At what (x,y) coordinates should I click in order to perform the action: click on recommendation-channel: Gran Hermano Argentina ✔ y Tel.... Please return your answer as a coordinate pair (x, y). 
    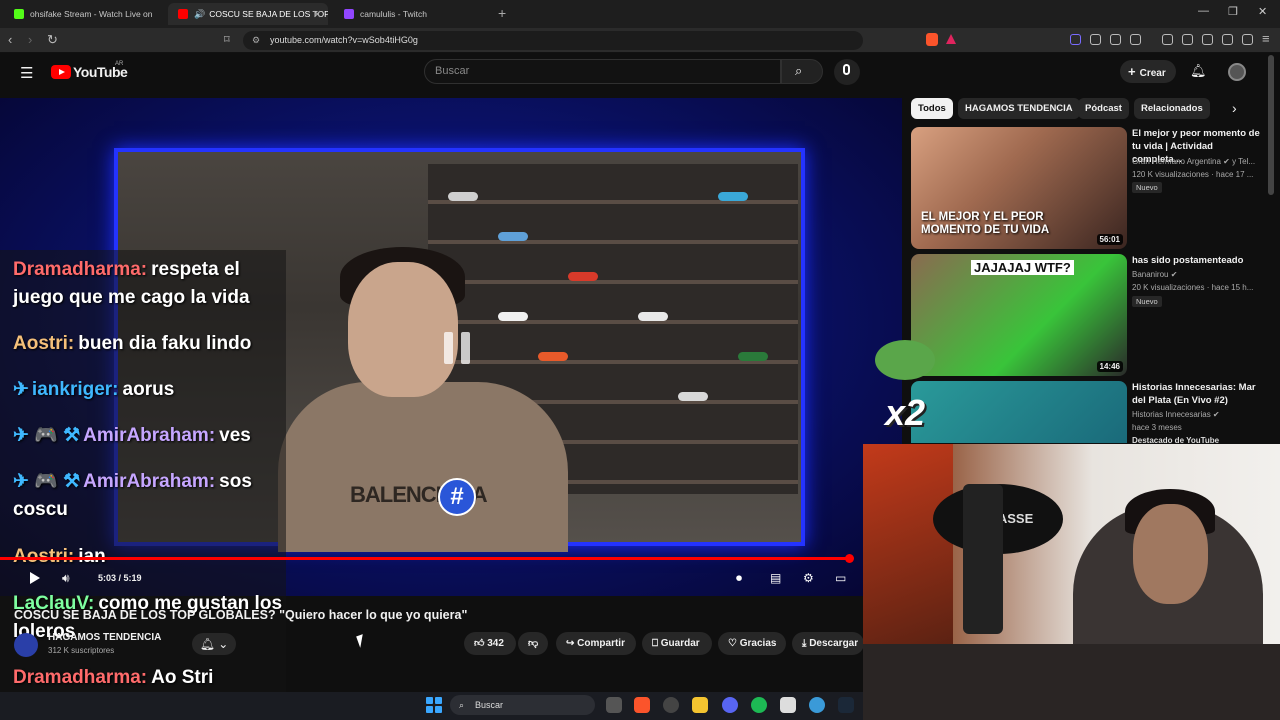
    Looking at the image, I should click on (1196, 161).